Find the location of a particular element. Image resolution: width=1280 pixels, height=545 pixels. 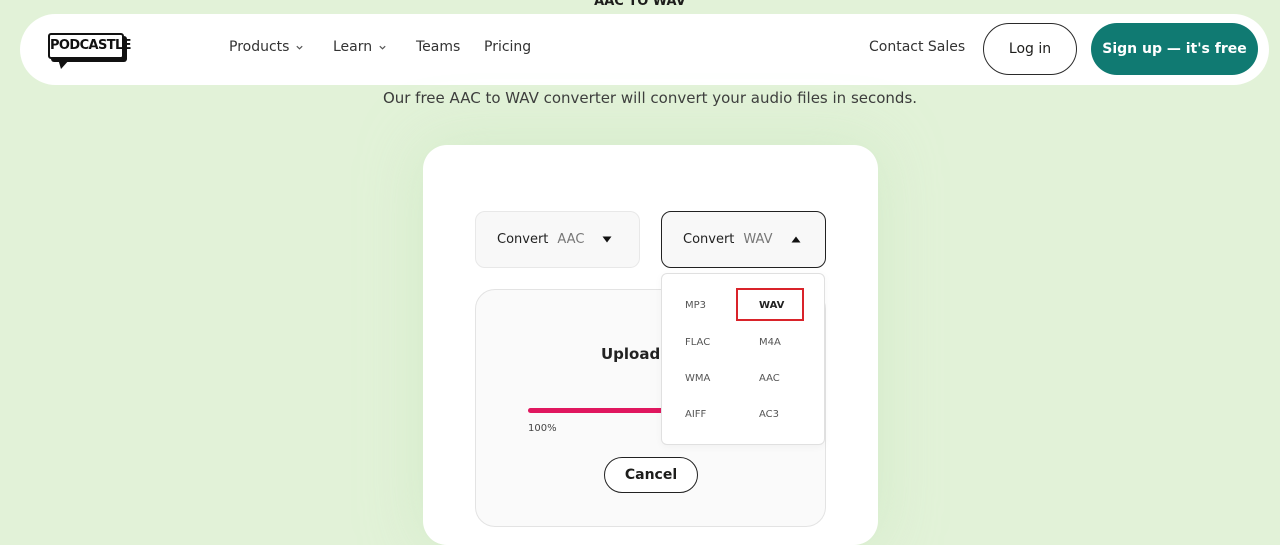

nav-products: Products is located at coordinates (266, 47).